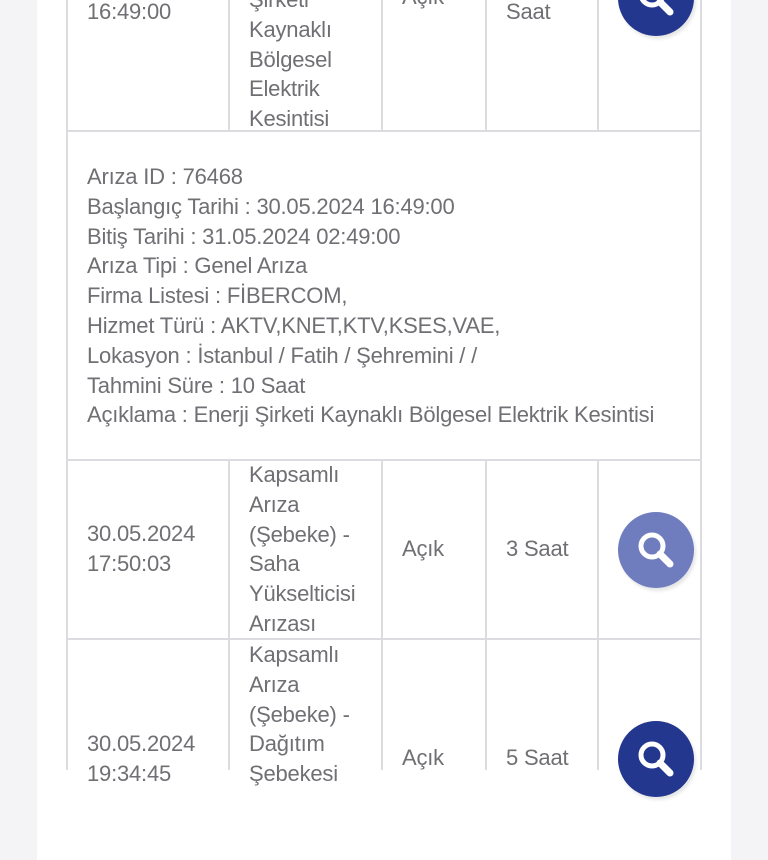 The width and height of the screenshot is (768, 860). I want to click on row-date: 30.05.2024 19:34:45, so click(141, 758).